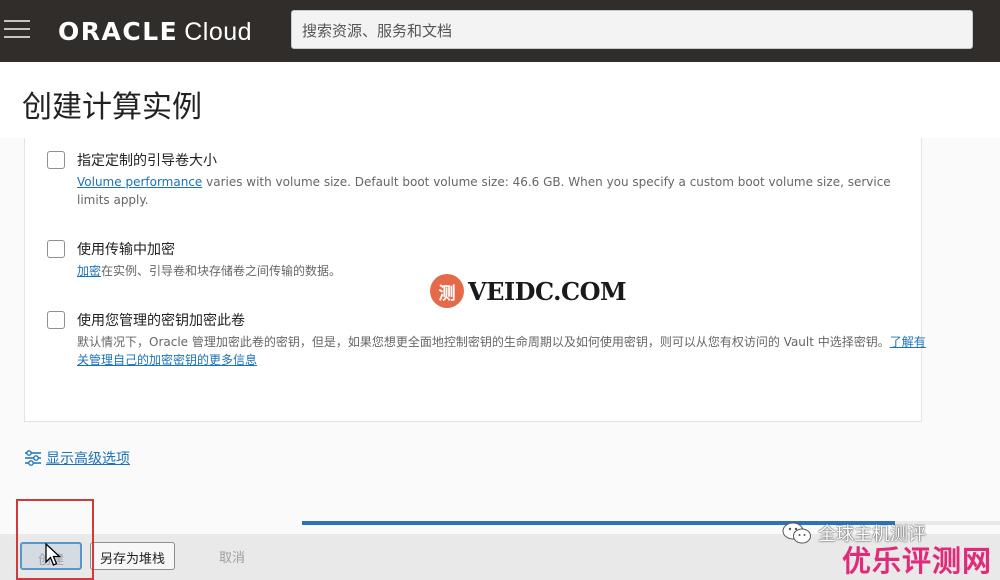 This screenshot has height=580, width=1000. What do you see at coordinates (56, 160) in the screenshot?
I see `custom-boot-volume-size-checkbox` at bounding box center [56, 160].